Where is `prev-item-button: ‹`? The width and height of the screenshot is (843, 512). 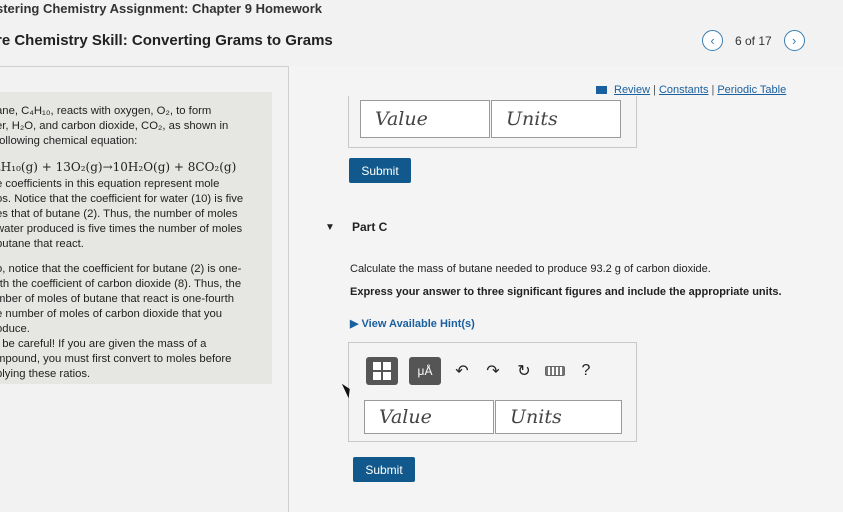
prev-item-button: ‹ is located at coordinates (712, 40).